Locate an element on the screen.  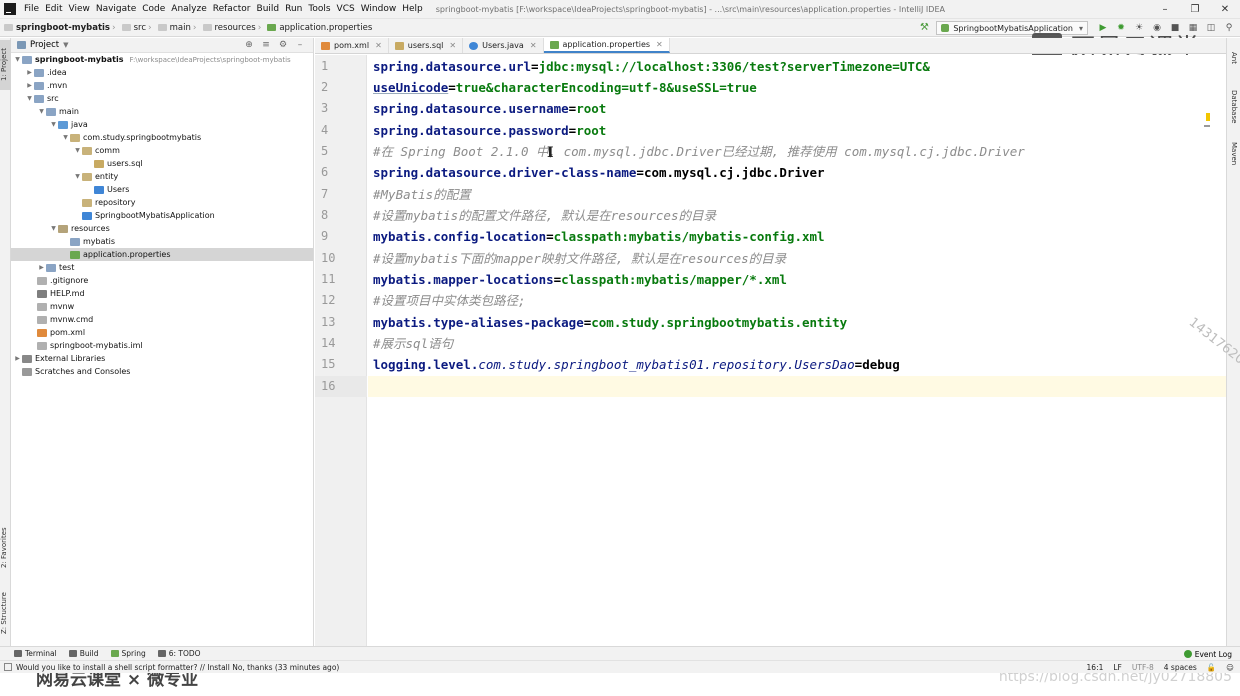
restore-icon: ❐ is located at coordinates (1195, 9).